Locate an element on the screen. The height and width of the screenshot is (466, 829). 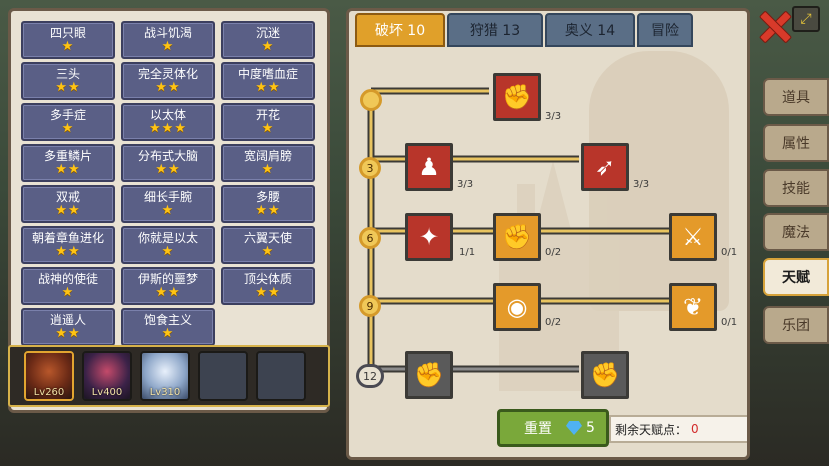
trait-name: 顶尖体质 is located at coordinates (267, 279).